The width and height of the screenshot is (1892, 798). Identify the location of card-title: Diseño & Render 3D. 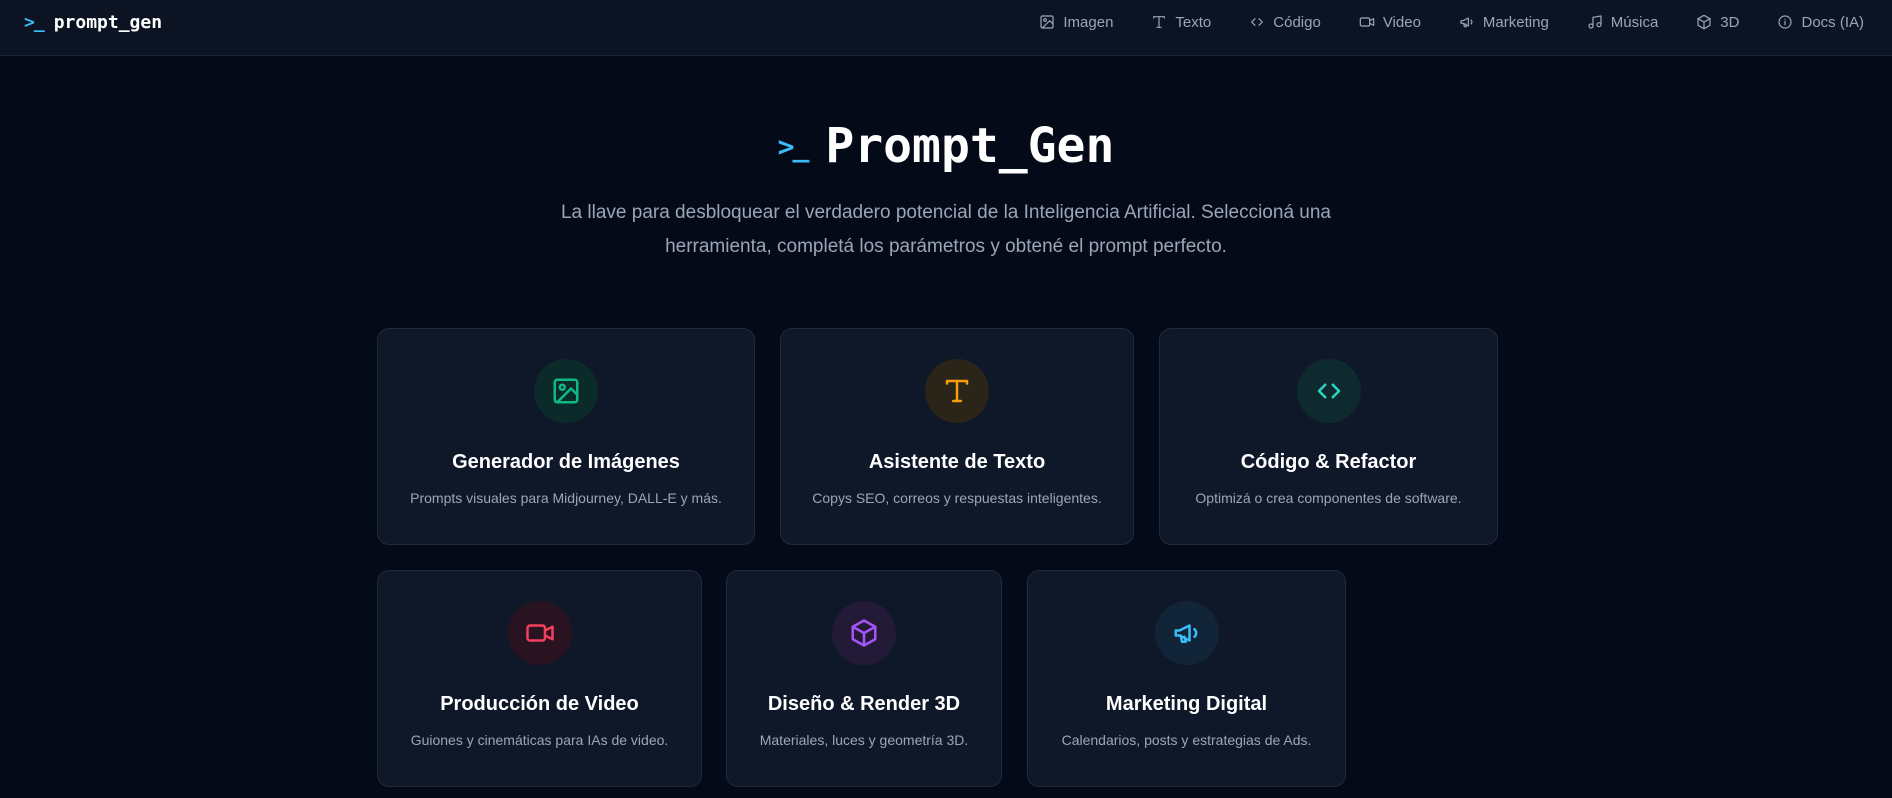
(864, 704).